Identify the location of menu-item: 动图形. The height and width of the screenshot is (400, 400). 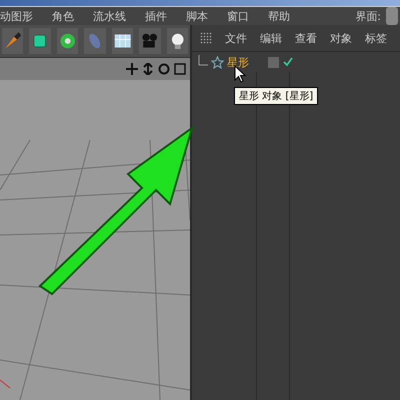
(16, 16).